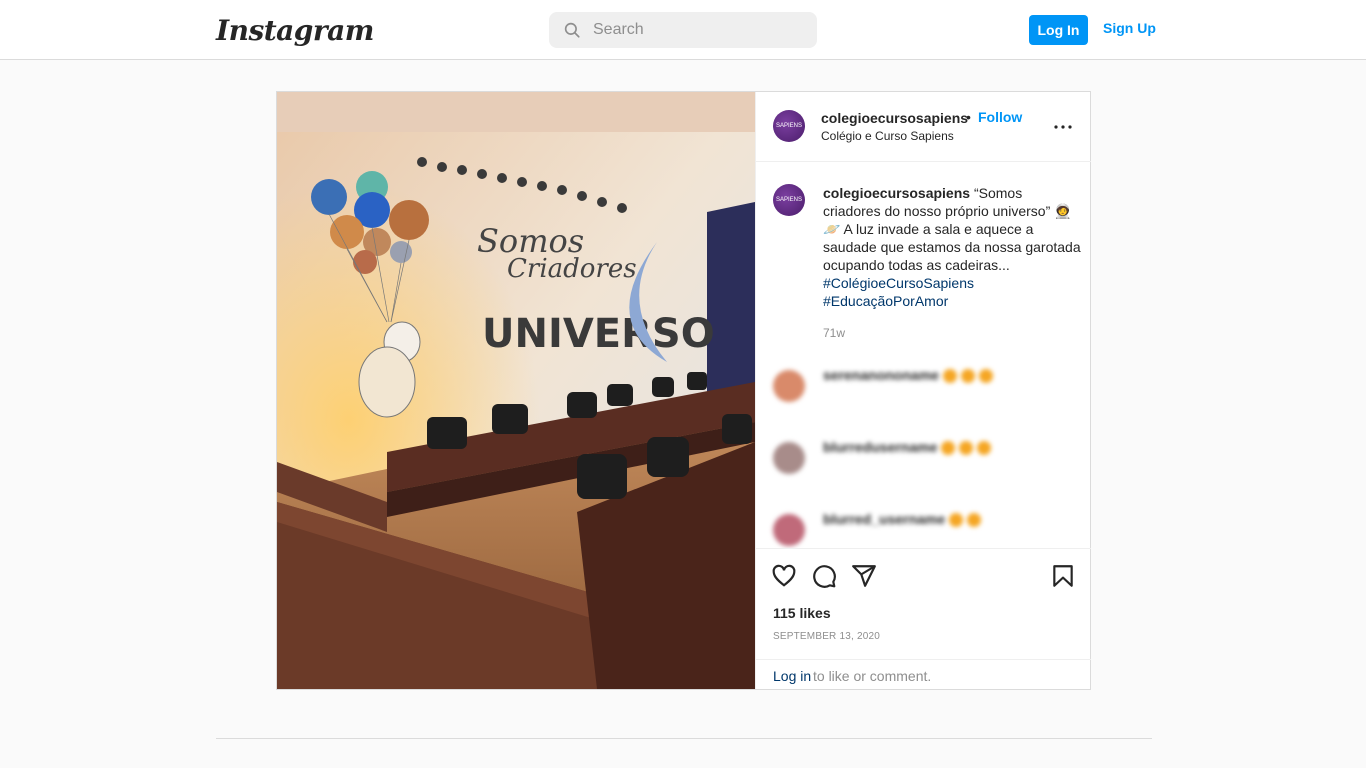 The height and width of the screenshot is (768, 1366). I want to click on avatar: SAPIENS, so click(789, 126).